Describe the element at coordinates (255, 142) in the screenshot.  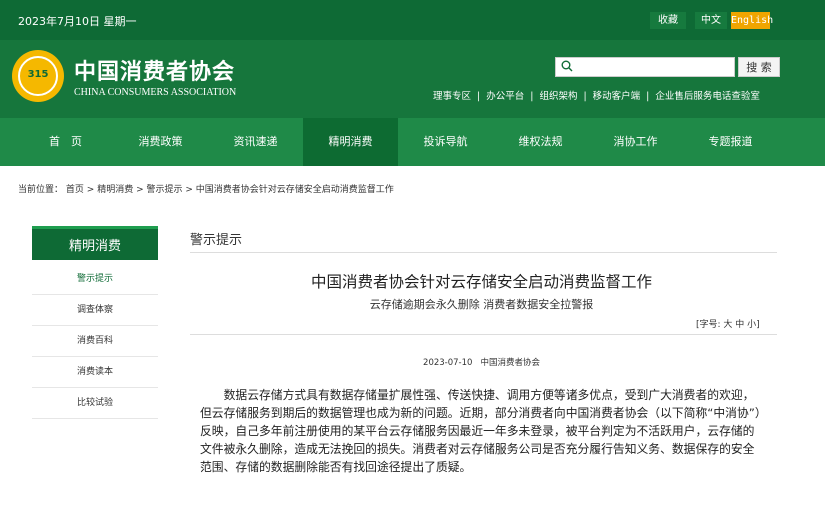
I see `nav-item-news: 资讯速递` at that location.